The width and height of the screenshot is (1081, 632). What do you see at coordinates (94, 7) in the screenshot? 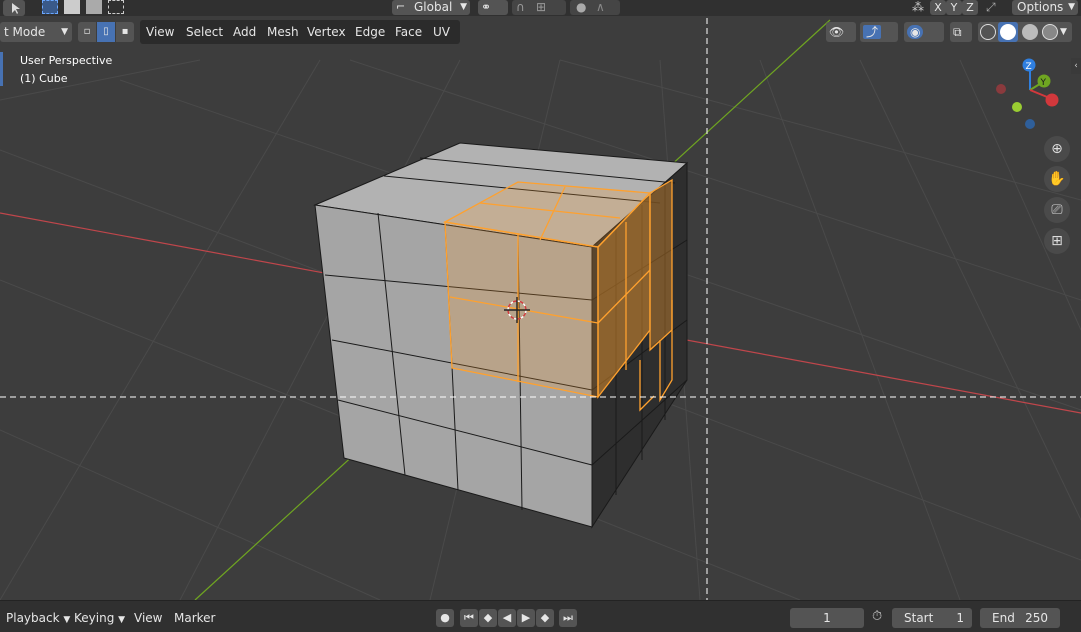
I see `select-subtract-icon` at bounding box center [94, 7].